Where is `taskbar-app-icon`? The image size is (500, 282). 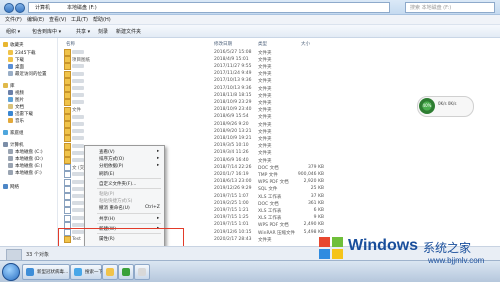 taskbar-app-icon is located at coordinates (142, 272).